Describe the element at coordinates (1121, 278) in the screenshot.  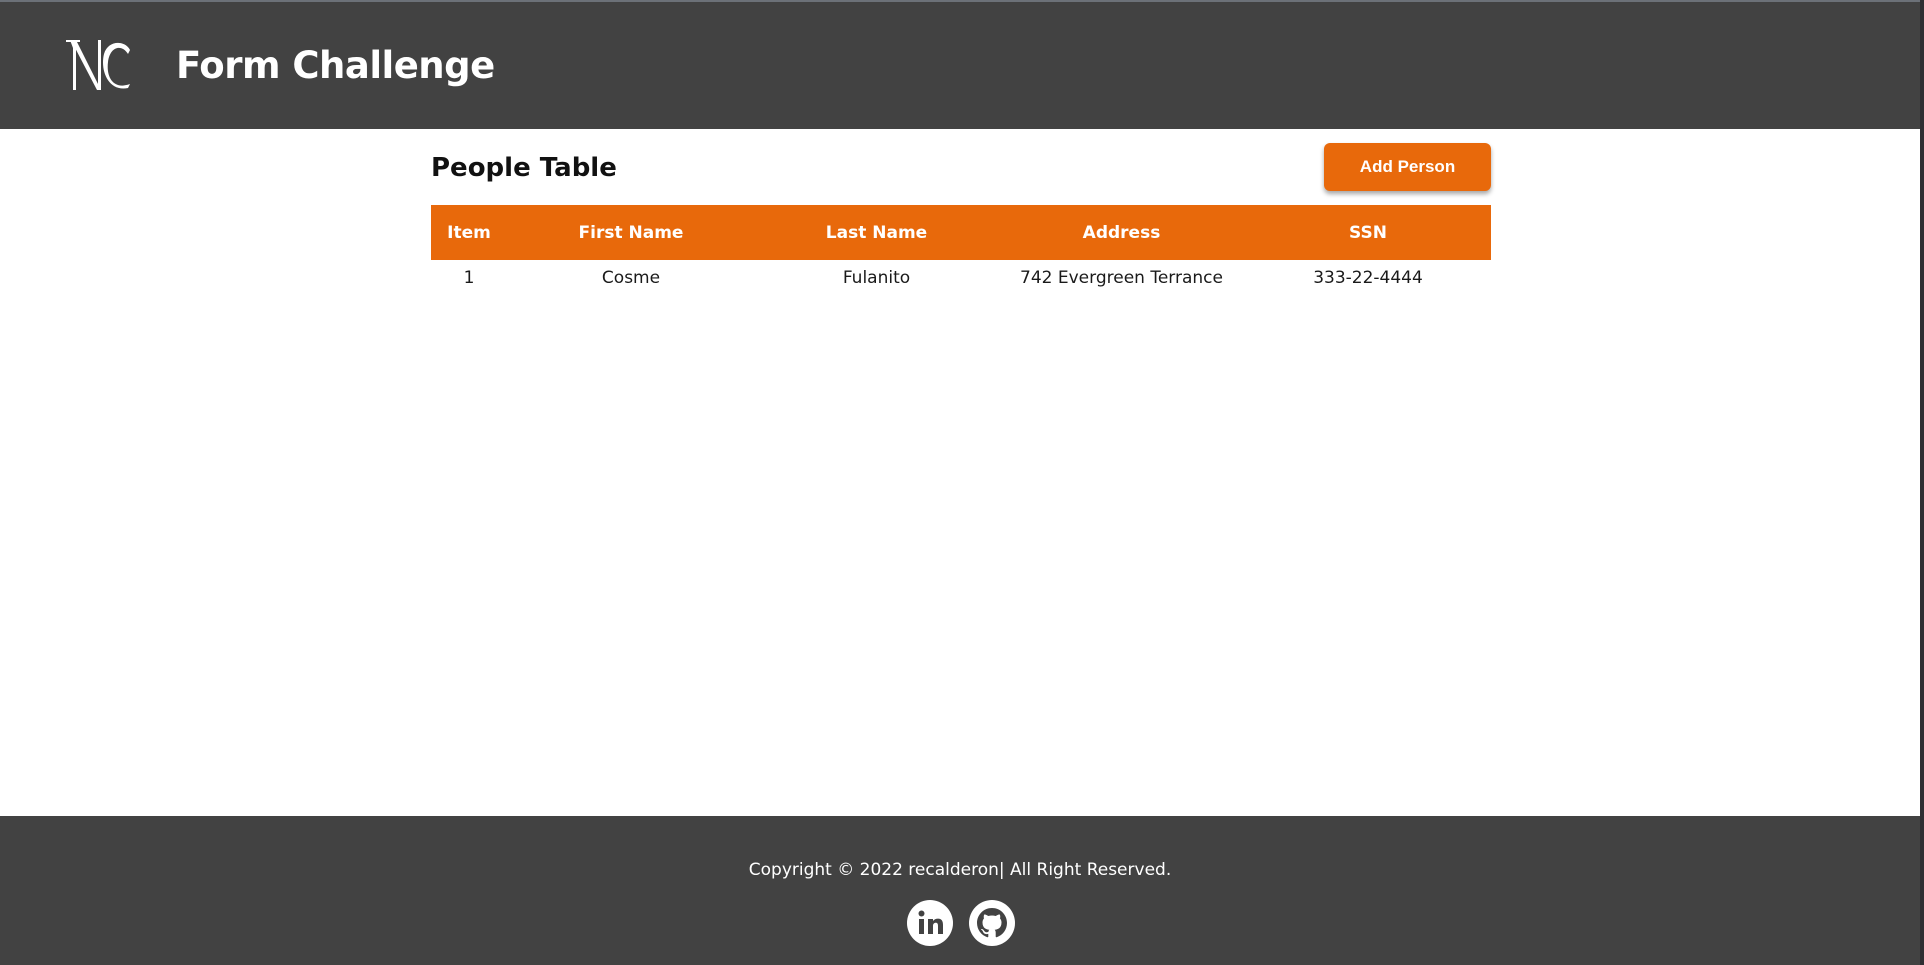
I see `cell-address: 742 Evergreen Terrance` at that location.